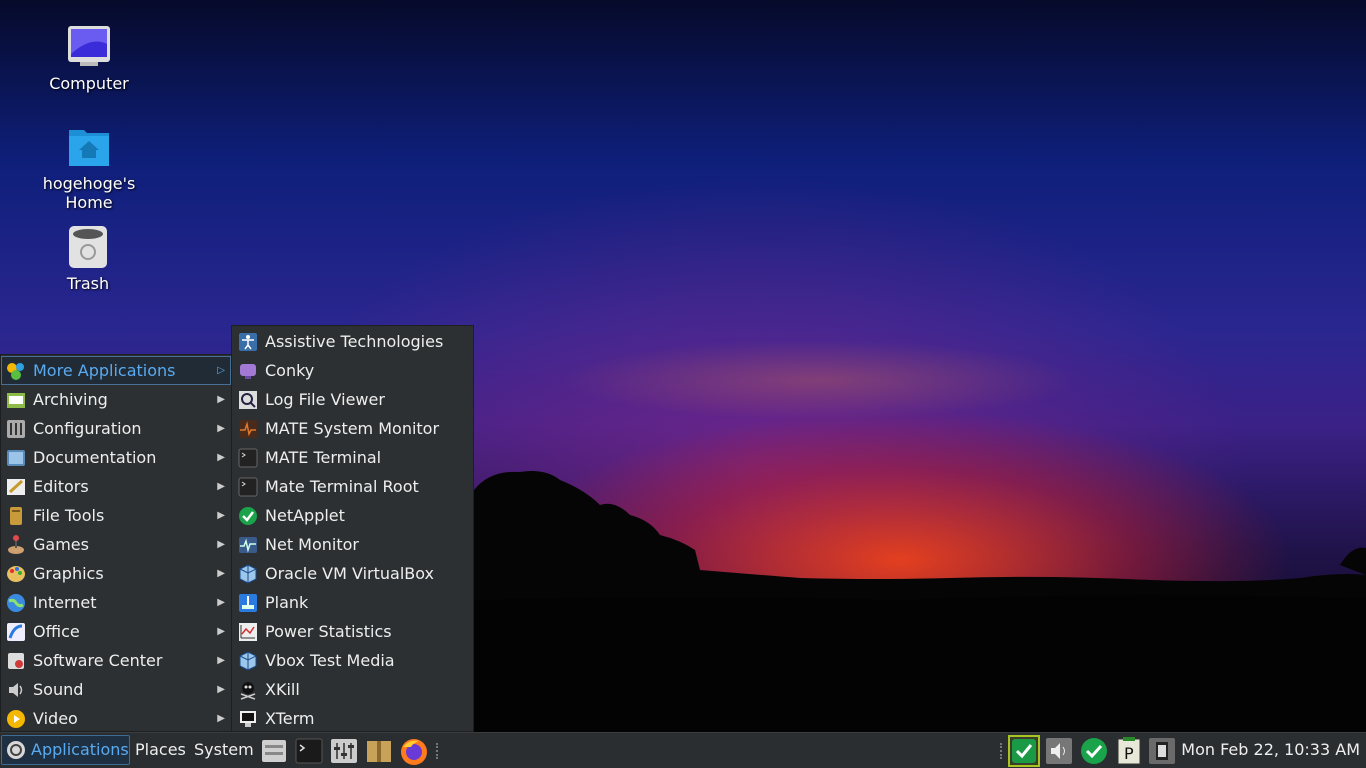 This screenshot has width=1366, height=768. What do you see at coordinates (224, 750) in the screenshot?
I see `system-menu: System` at bounding box center [224, 750].